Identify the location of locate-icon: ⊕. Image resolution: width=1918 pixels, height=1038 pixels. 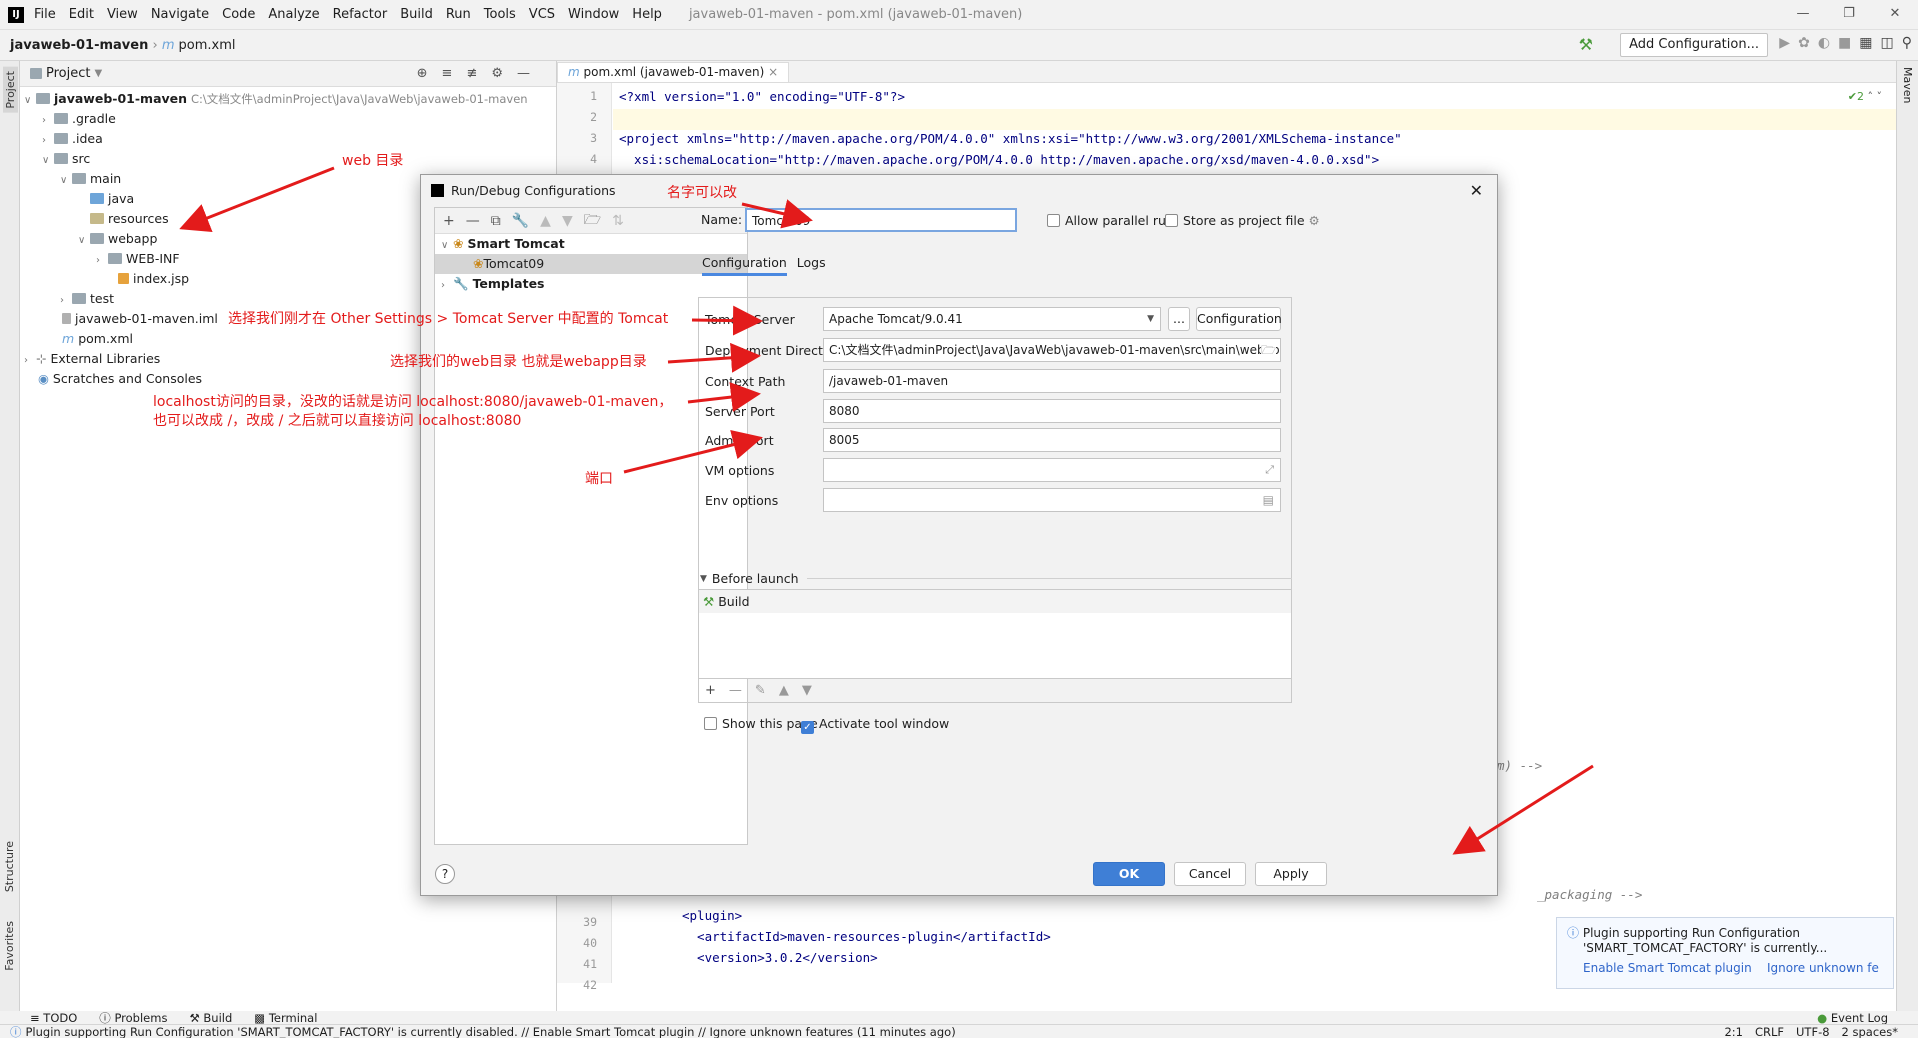
(429, 73).